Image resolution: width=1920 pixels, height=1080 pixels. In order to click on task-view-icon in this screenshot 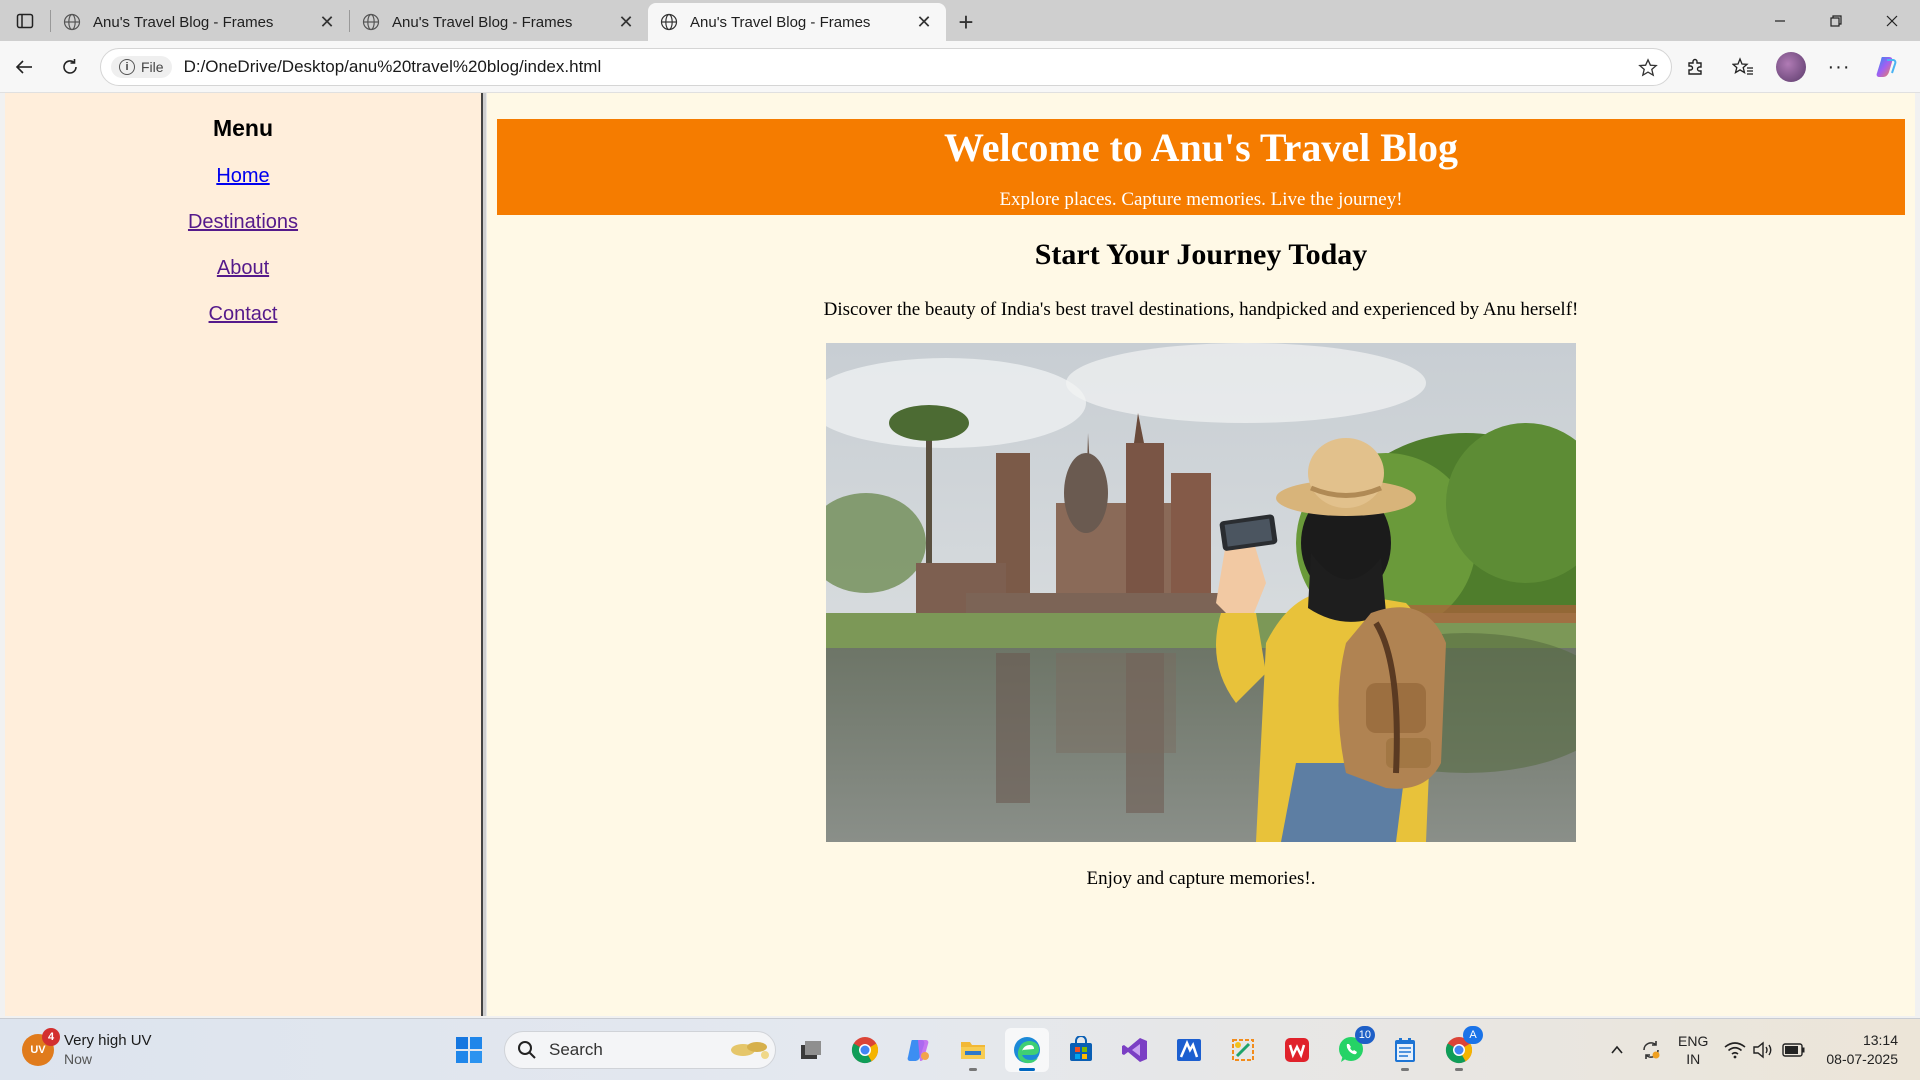, I will do `click(811, 1050)`.